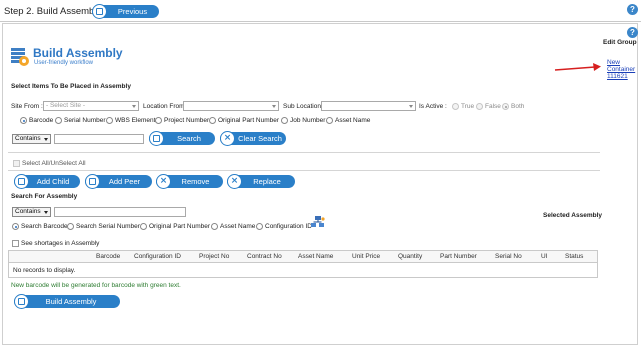 The width and height of the screenshot is (641, 347). I want to click on remove-button-label: Remove, so click(195, 181).